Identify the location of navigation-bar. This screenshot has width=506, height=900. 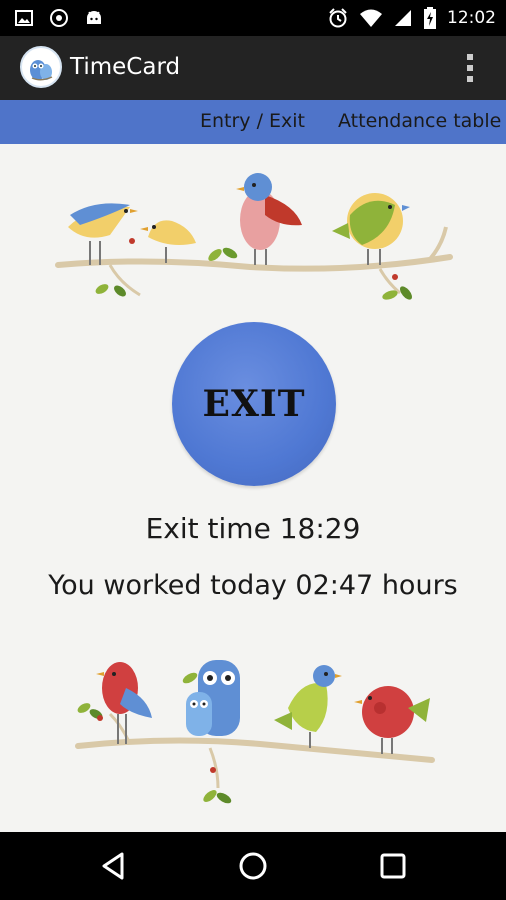
(253, 866).